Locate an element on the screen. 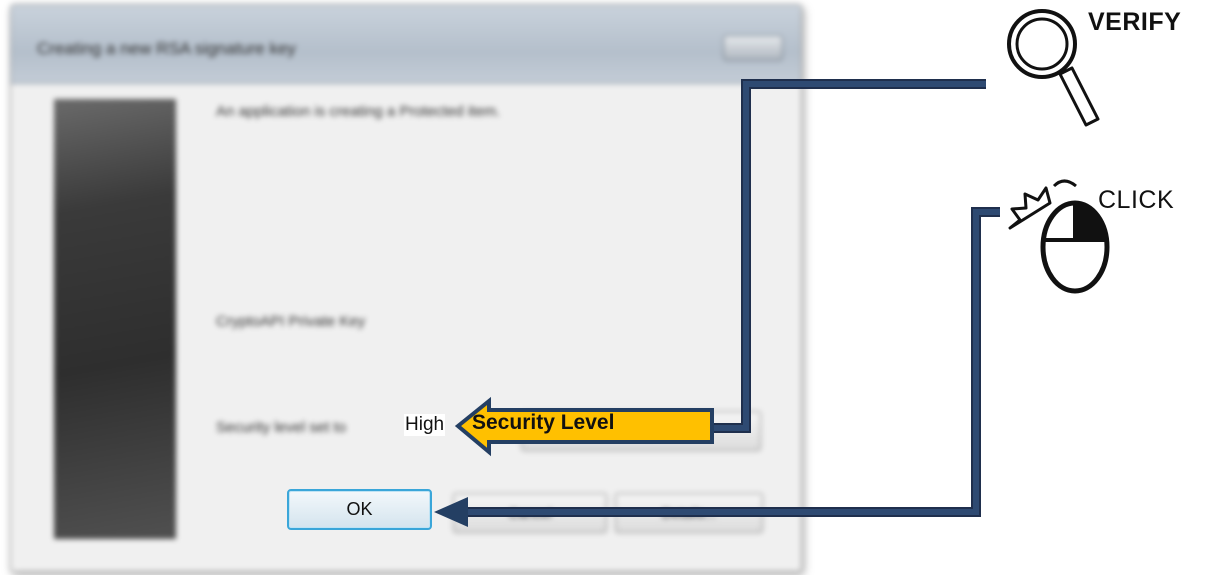 Image resolution: width=1205 pixels, height=575 pixels. click-label: CLICK is located at coordinates (1136, 200).